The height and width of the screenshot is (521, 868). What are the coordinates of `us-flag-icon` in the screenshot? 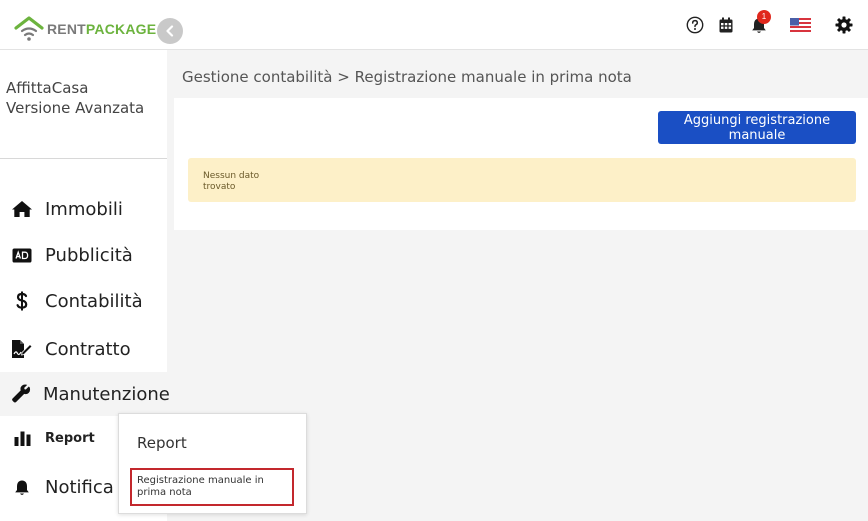 It's located at (800, 25).